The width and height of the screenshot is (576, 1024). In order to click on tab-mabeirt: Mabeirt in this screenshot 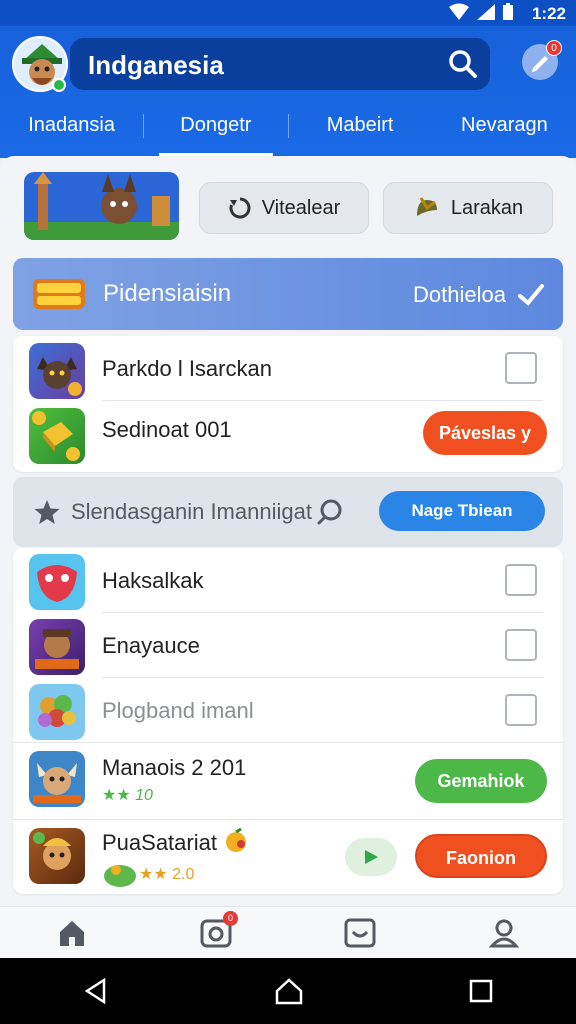, I will do `click(360, 133)`.